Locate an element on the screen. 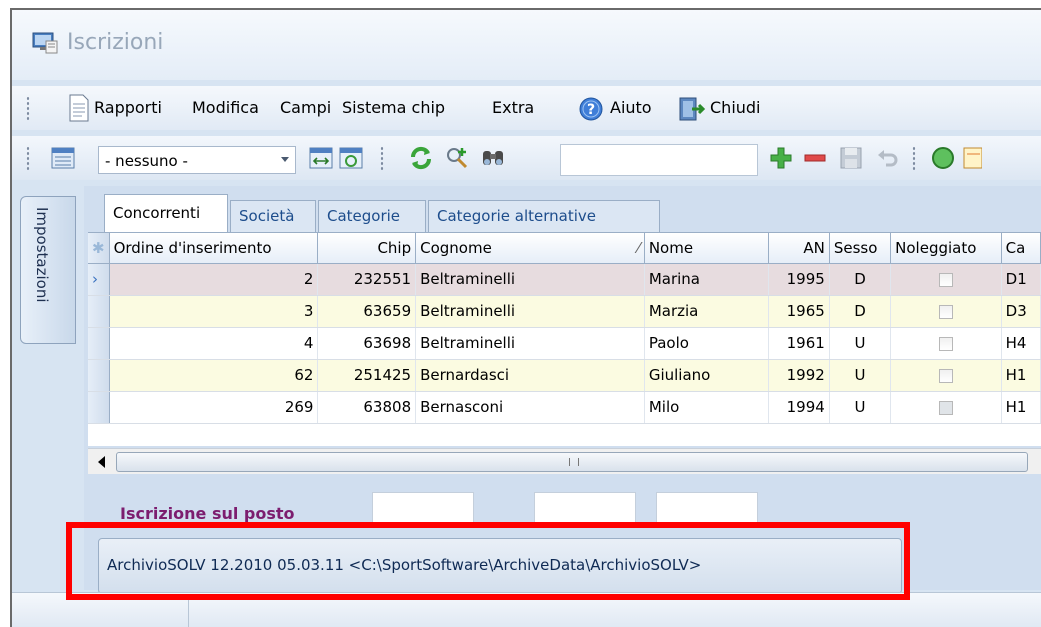  cell-nome: Milo is located at coordinates (706, 407).